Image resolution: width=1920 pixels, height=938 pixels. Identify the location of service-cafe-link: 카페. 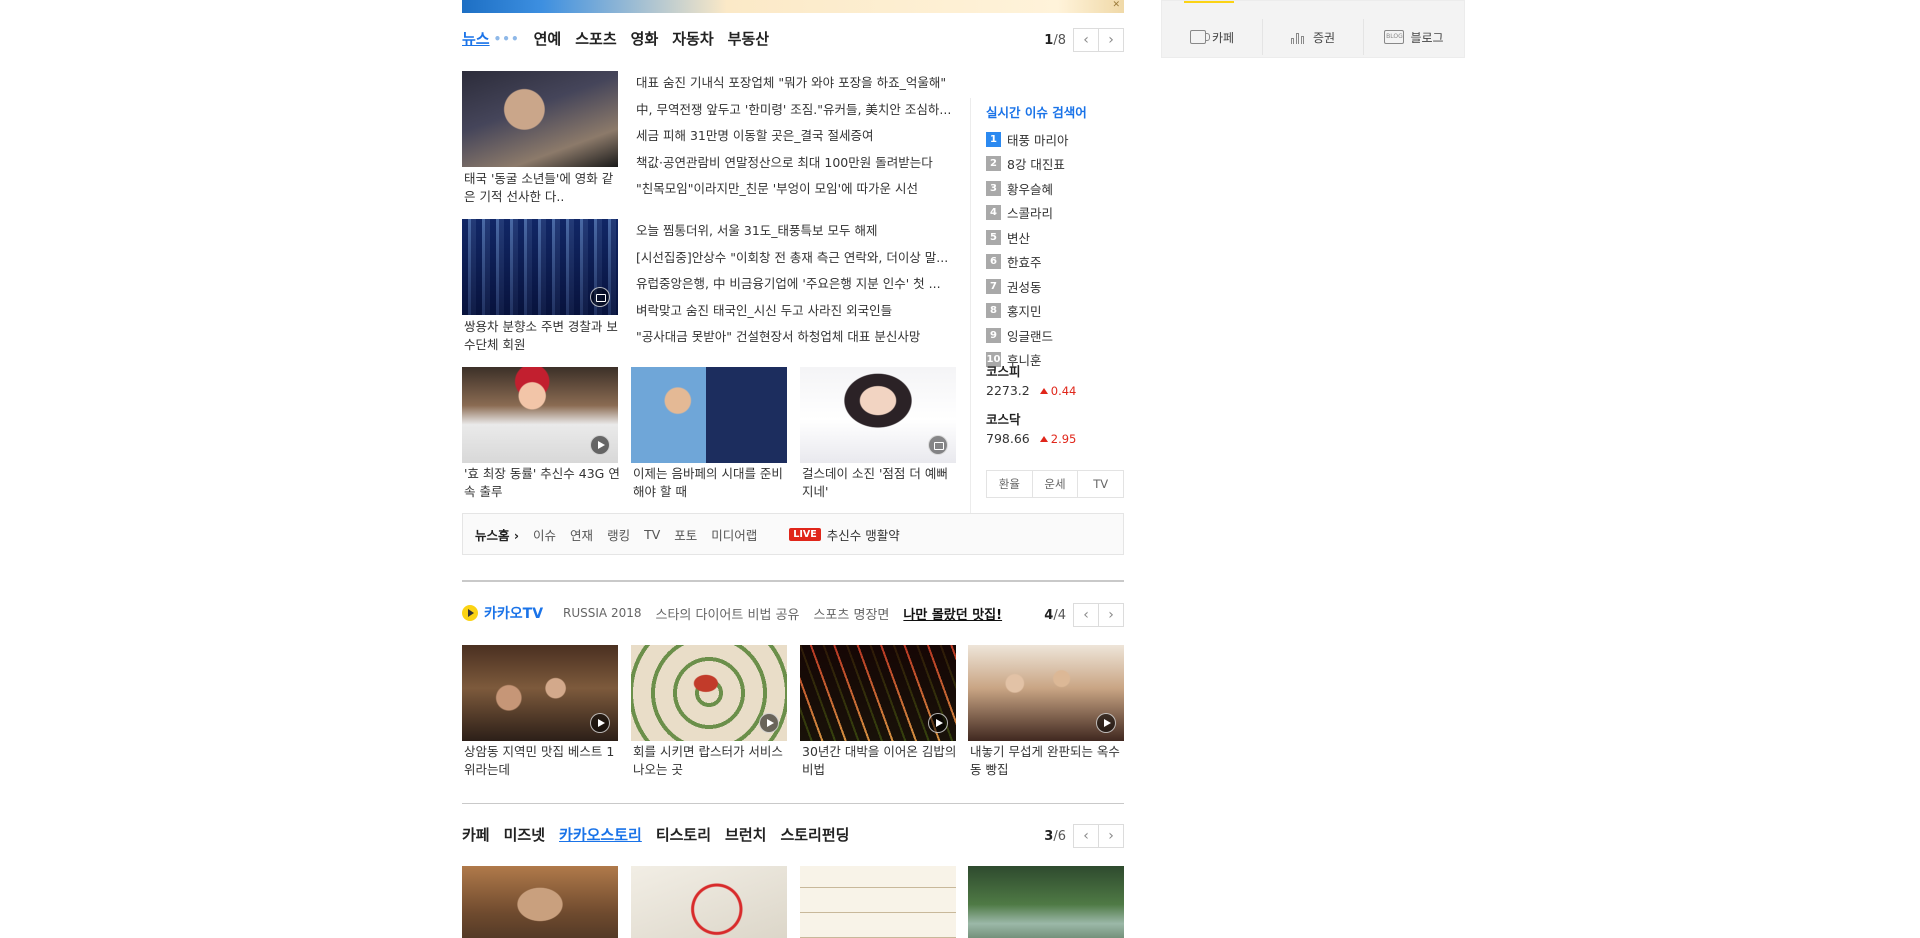
(1212, 37).